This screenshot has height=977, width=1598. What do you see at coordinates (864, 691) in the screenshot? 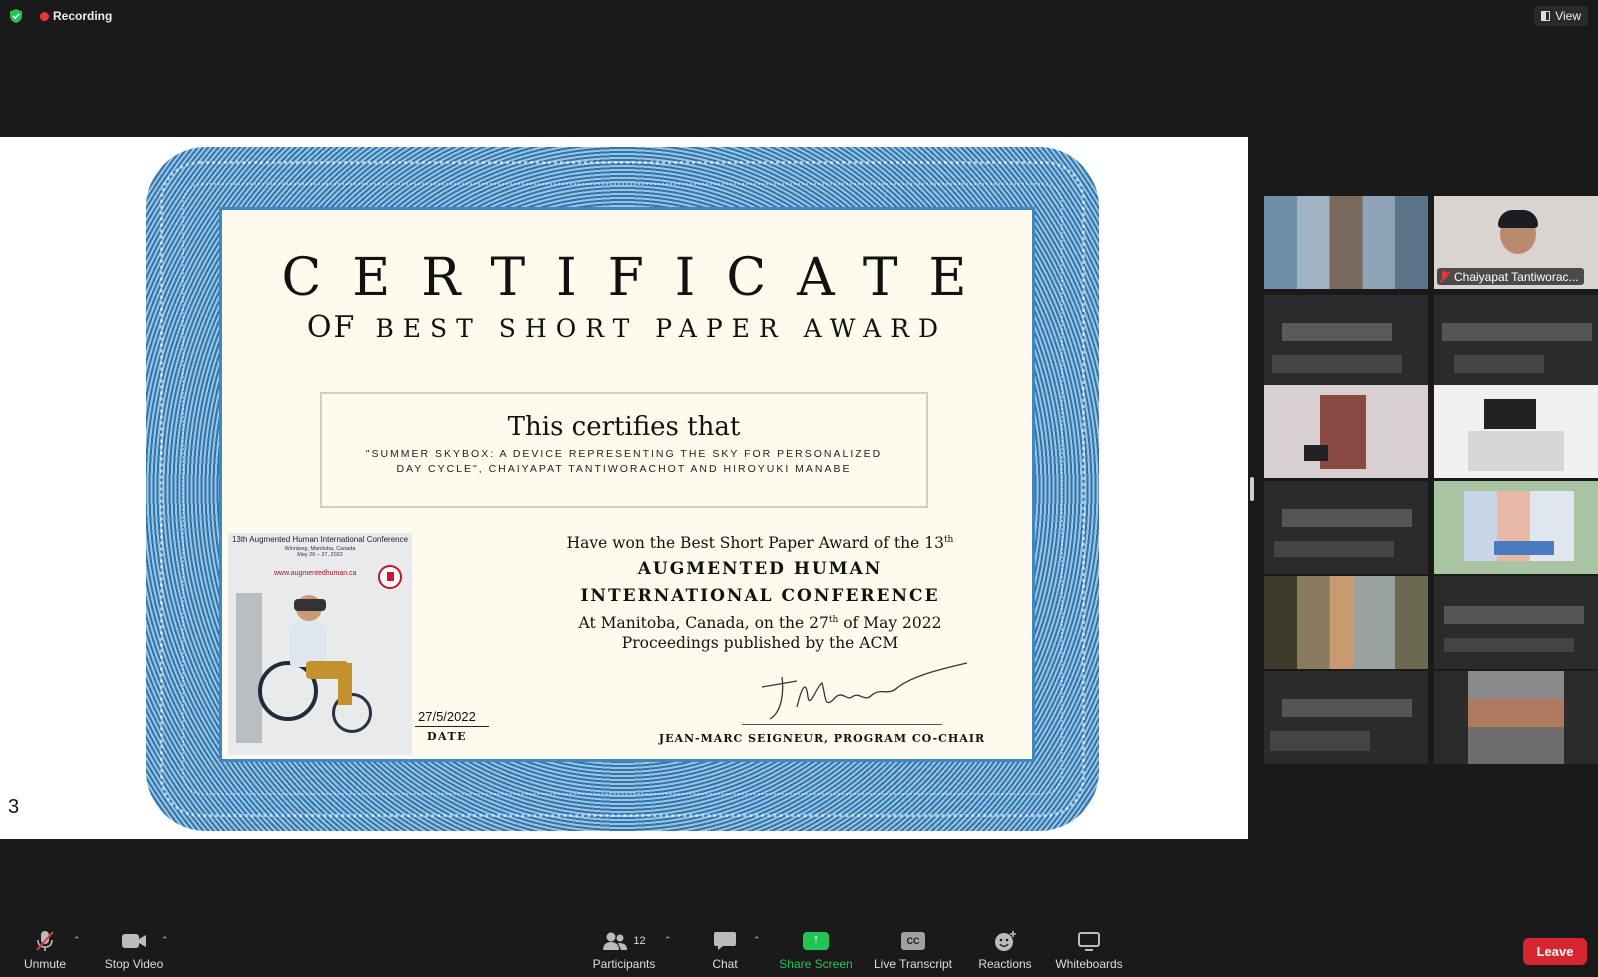
I see `signature-image` at bounding box center [864, 691].